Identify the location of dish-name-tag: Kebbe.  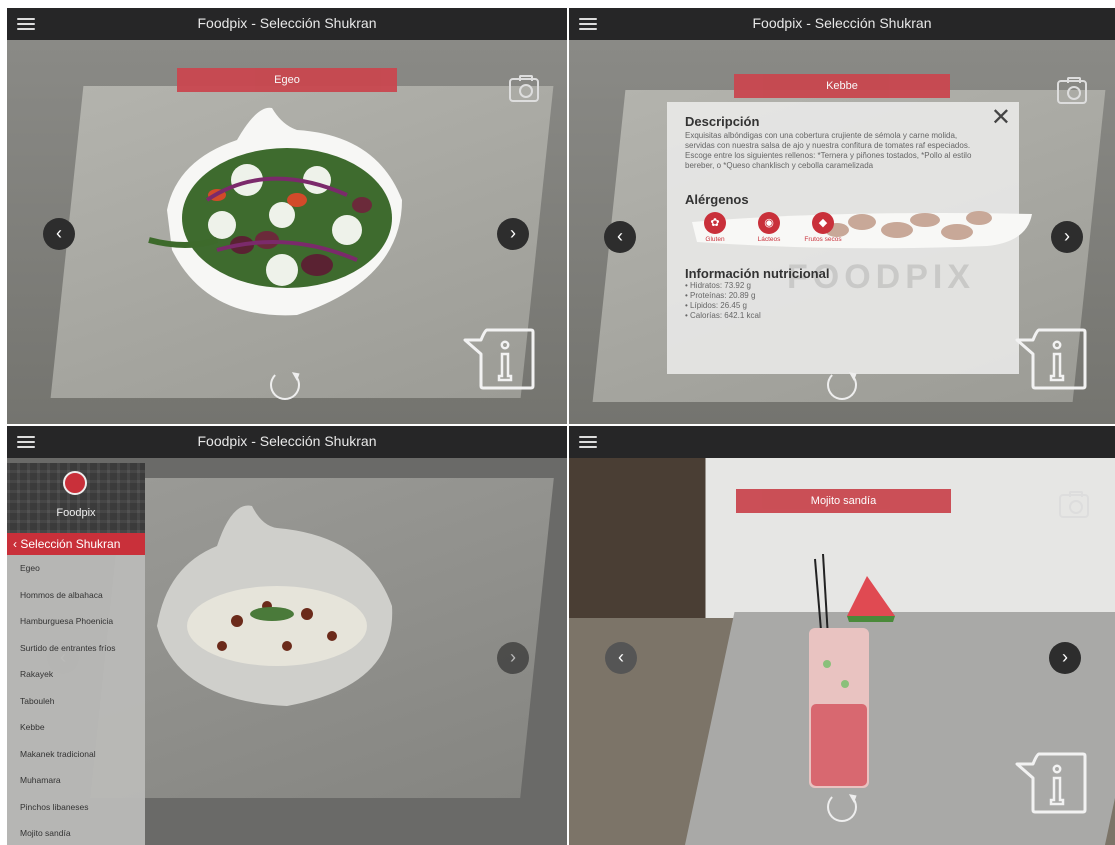
(842, 86).